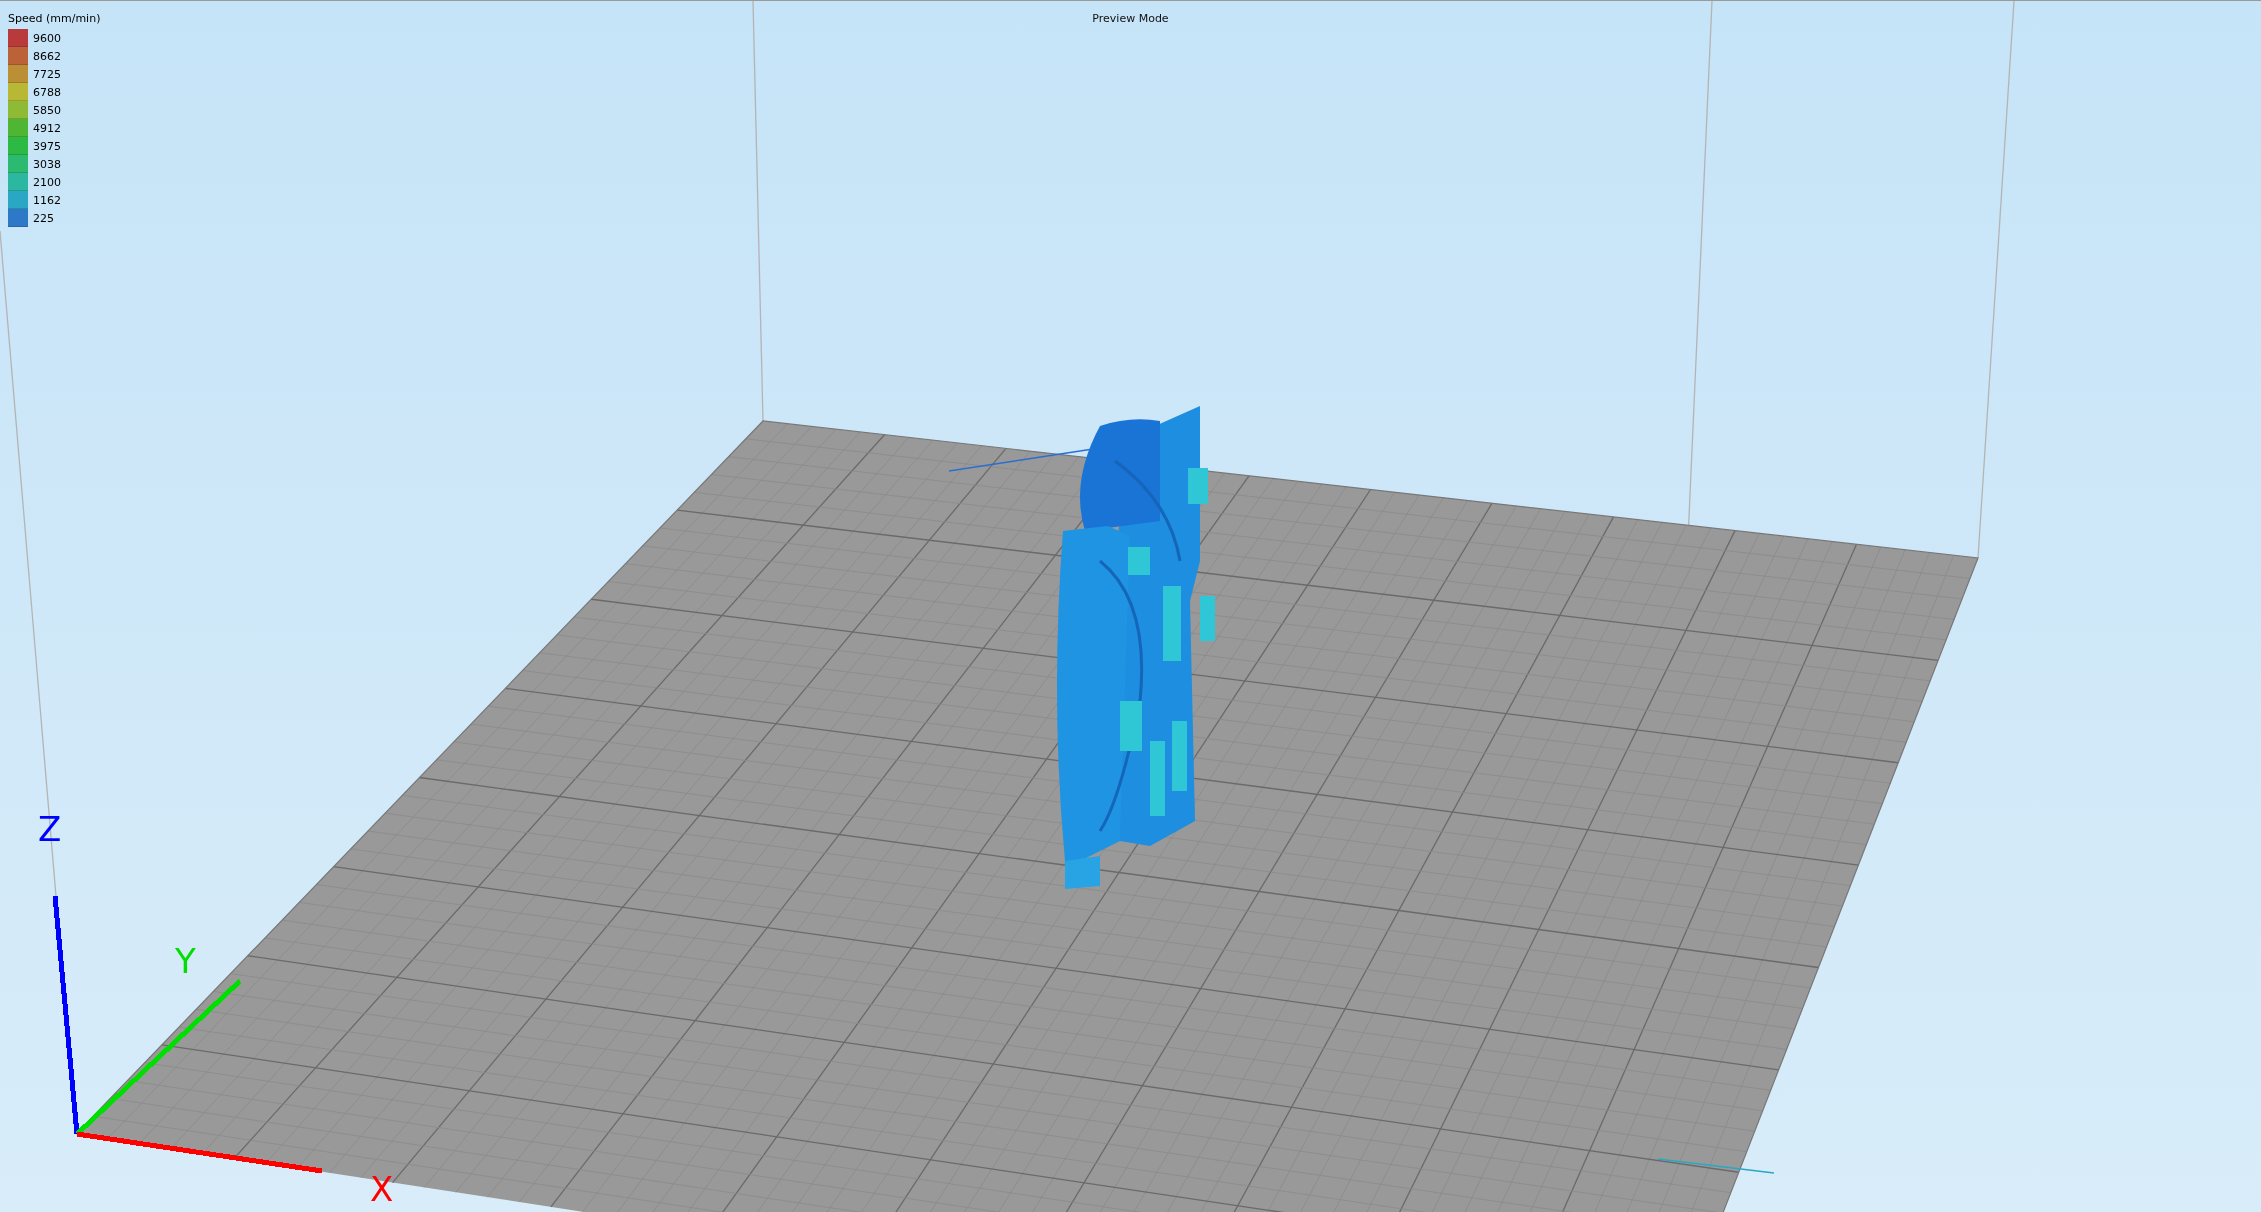 This screenshot has height=1212, width=2261. What do you see at coordinates (382, 1189) in the screenshot?
I see `axis-label: X` at bounding box center [382, 1189].